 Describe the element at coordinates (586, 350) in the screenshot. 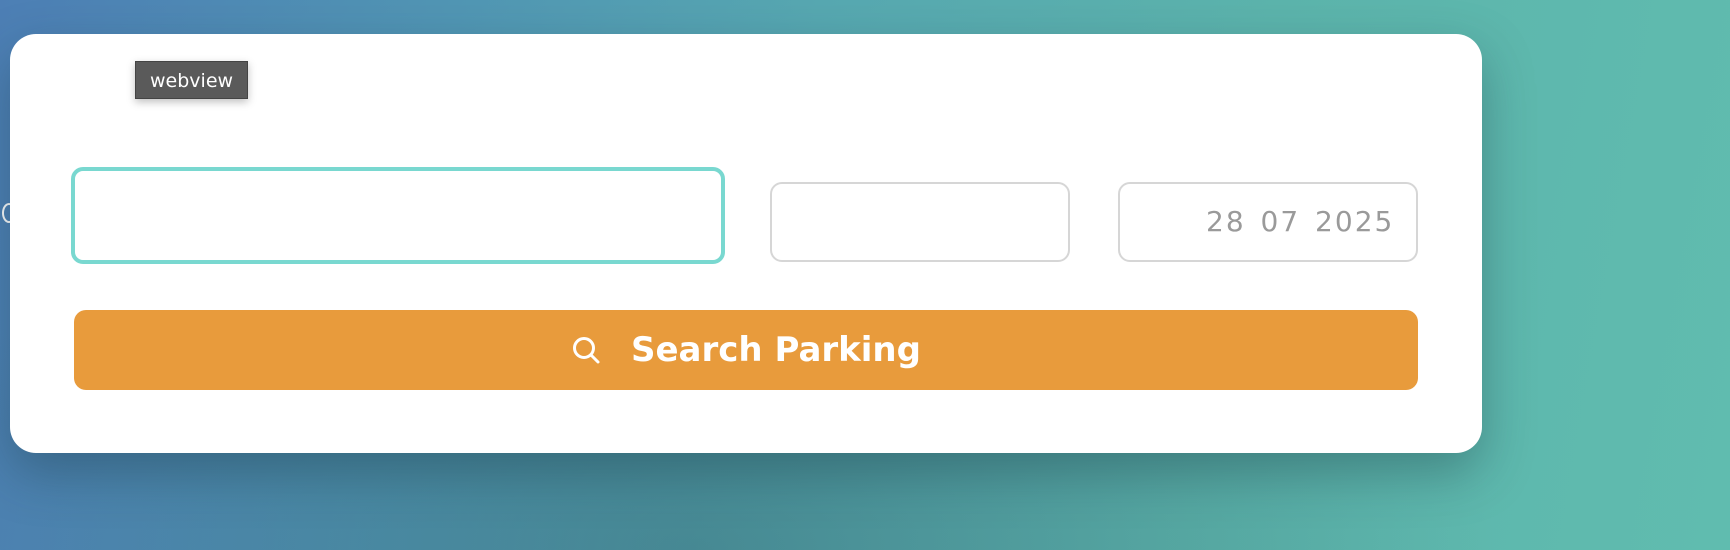

I see `search-icon` at that location.